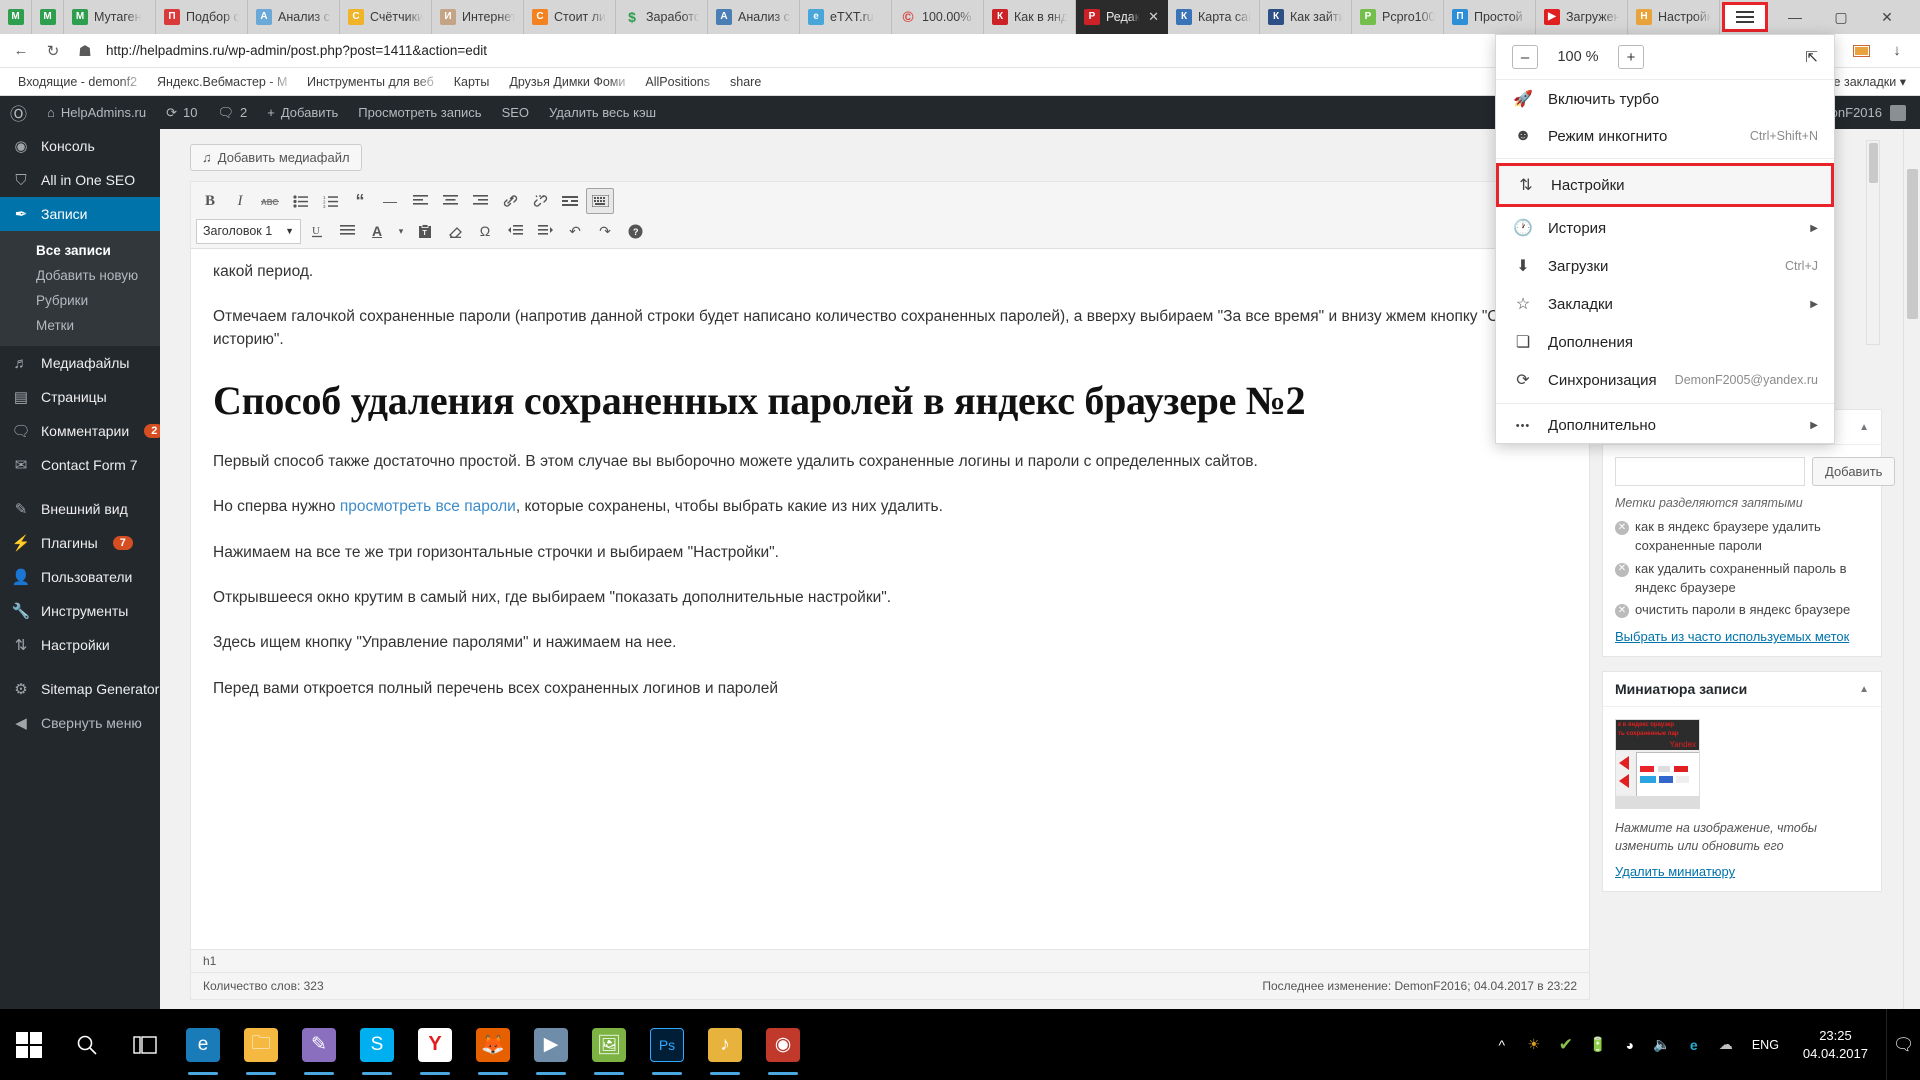  What do you see at coordinates (1306, 17) in the screenshot?
I see `browser-tab-15: К Как зайти` at bounding box center [1306, 17].